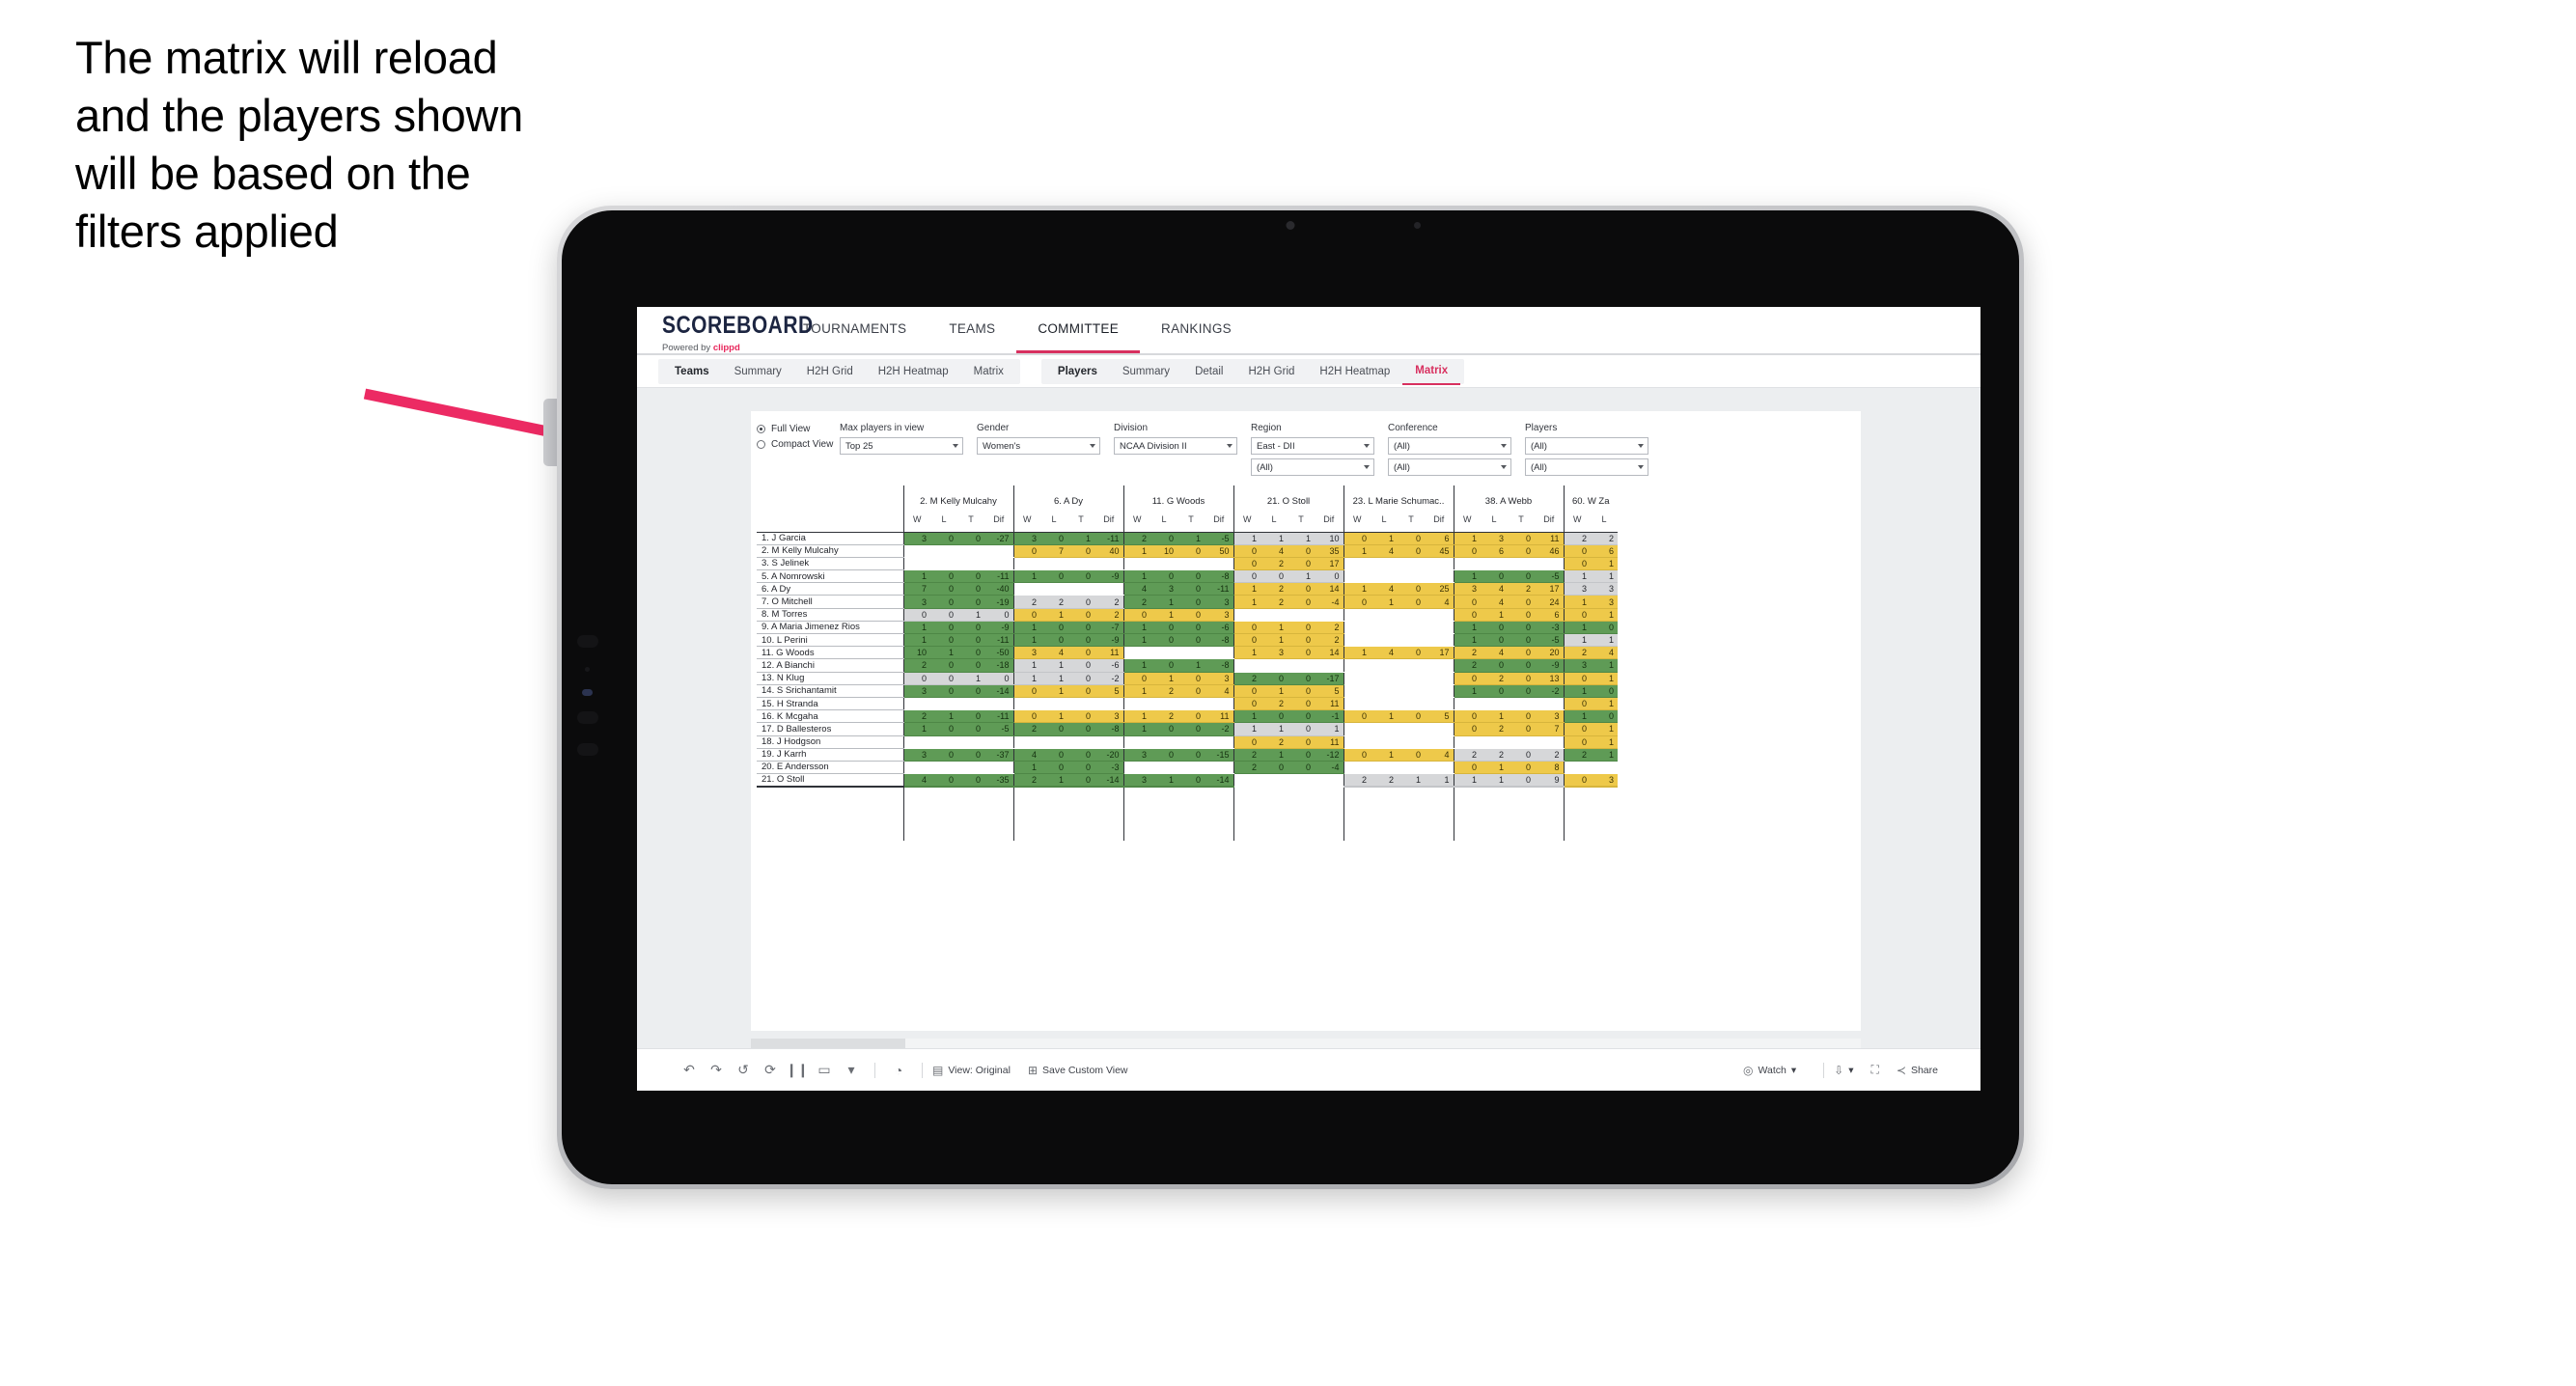  What do you see at coordinates (916, 780) in the screenshot?
I see `matrix-data-cell: 4` at bounding box center [916, 780].